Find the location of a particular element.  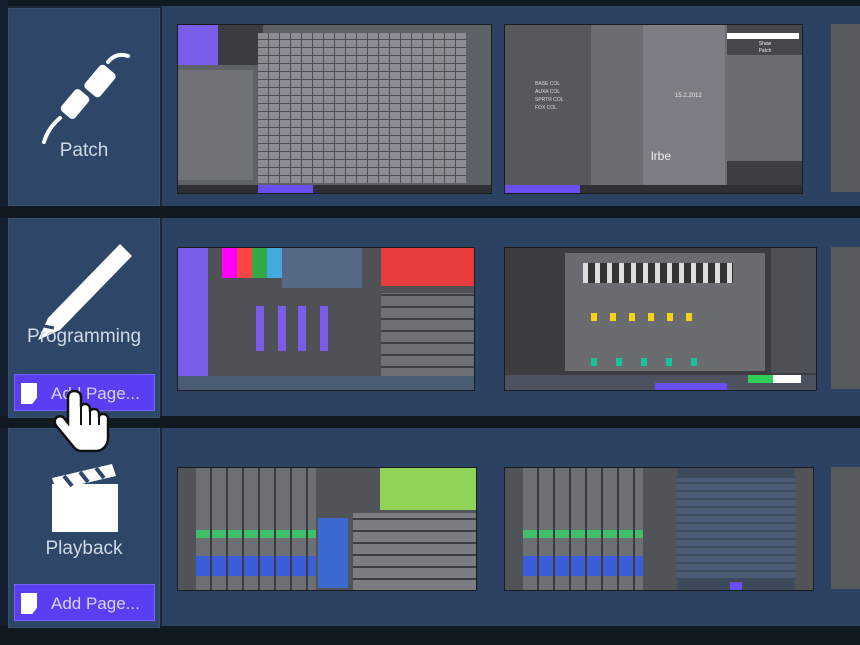

clapperboard-icon is located at coordinates (85, 498).